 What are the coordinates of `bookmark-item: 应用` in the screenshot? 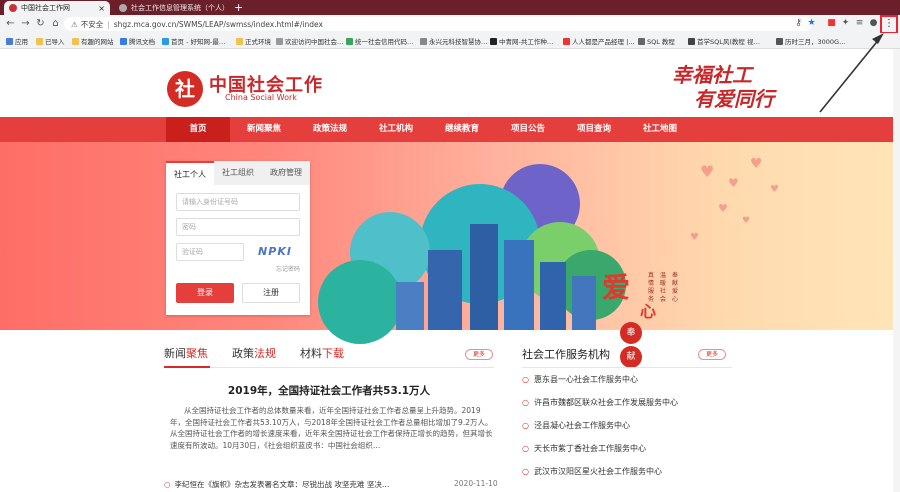 It's located at (17, 41).